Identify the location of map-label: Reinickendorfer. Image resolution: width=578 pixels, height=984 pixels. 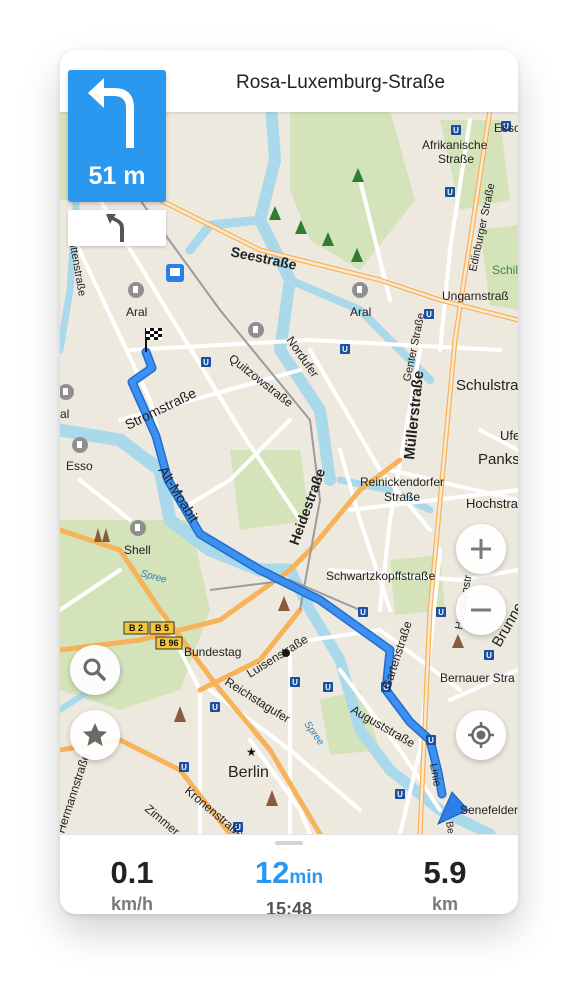
(402, 482).